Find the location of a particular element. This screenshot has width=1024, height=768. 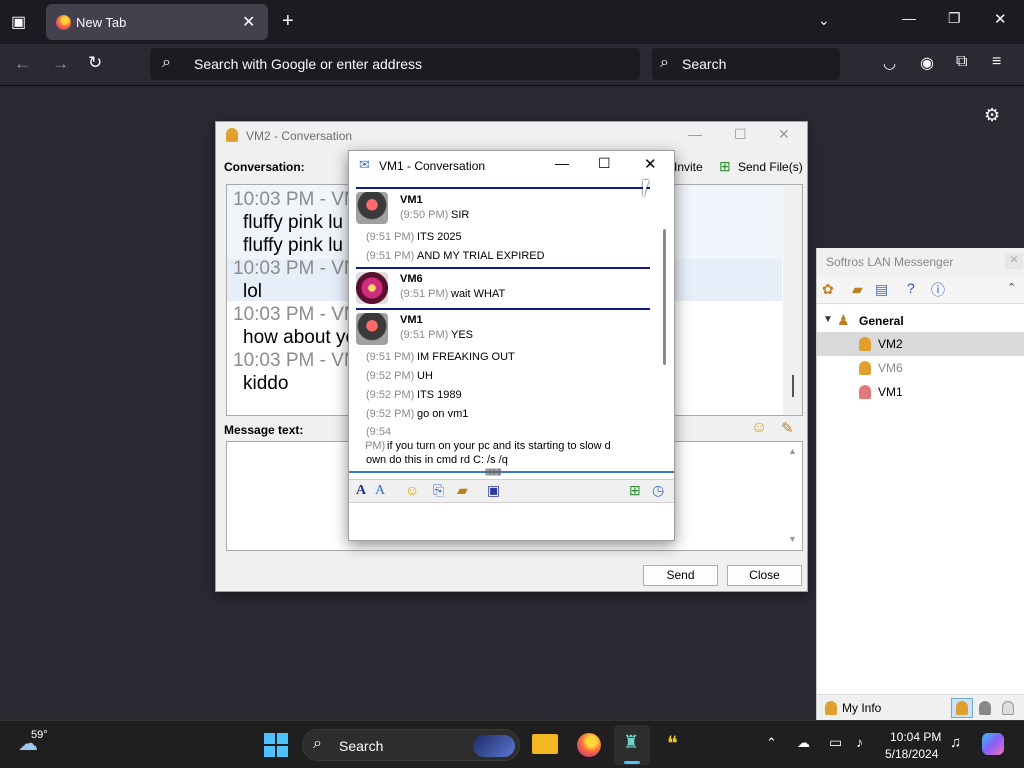

url-bar: ⌕ Search with Google or enter address is located at coordinates (395, 64).